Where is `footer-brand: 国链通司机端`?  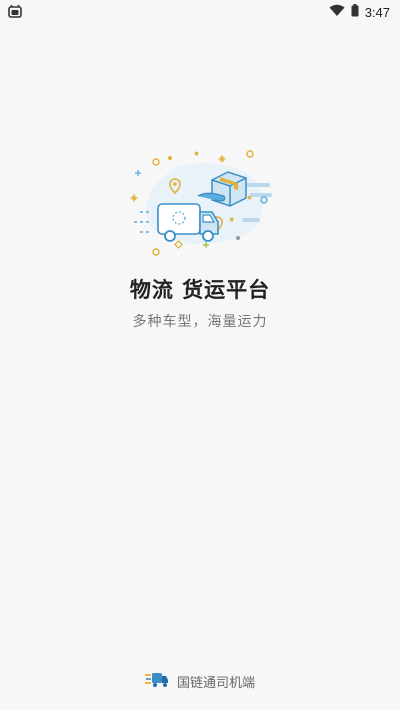
footer-brand: 国链通司机端 is located at coordinates (200, 681).